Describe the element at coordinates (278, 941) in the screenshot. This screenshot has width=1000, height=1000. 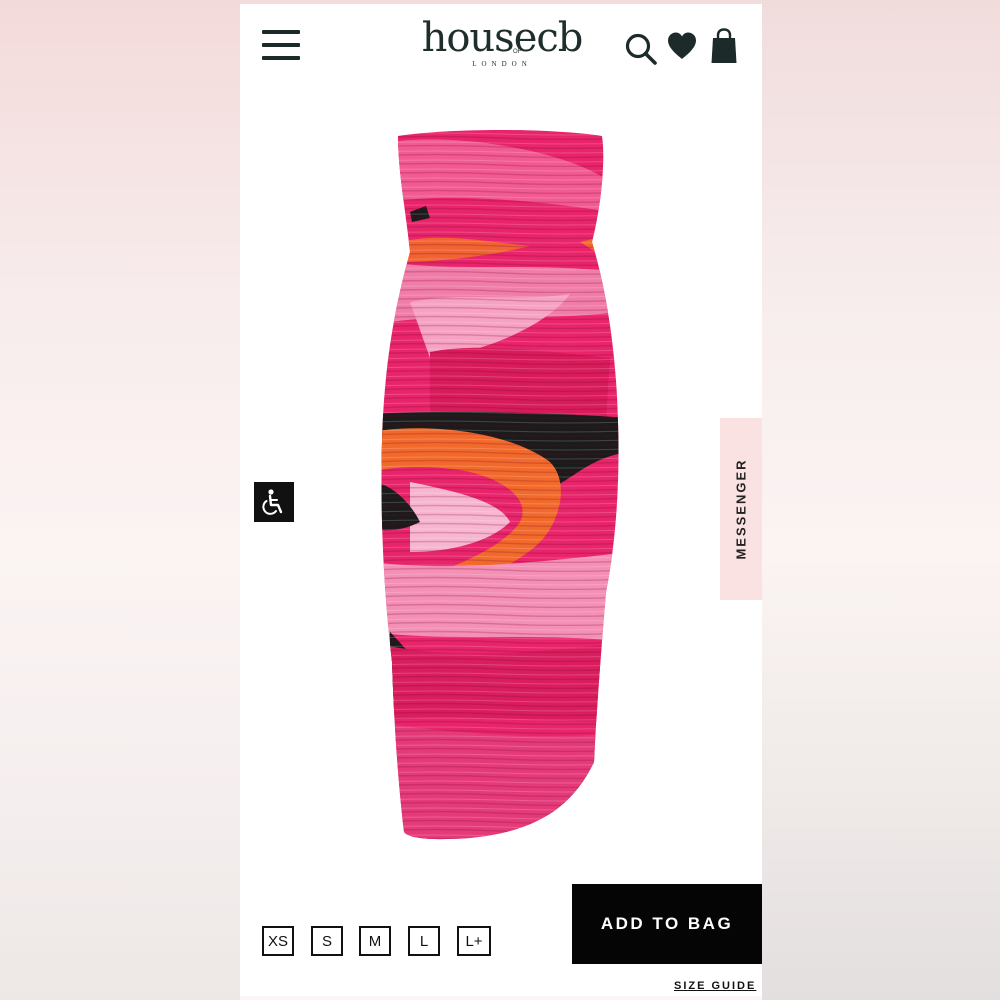
I see `size-option-xs: XS` at that location.